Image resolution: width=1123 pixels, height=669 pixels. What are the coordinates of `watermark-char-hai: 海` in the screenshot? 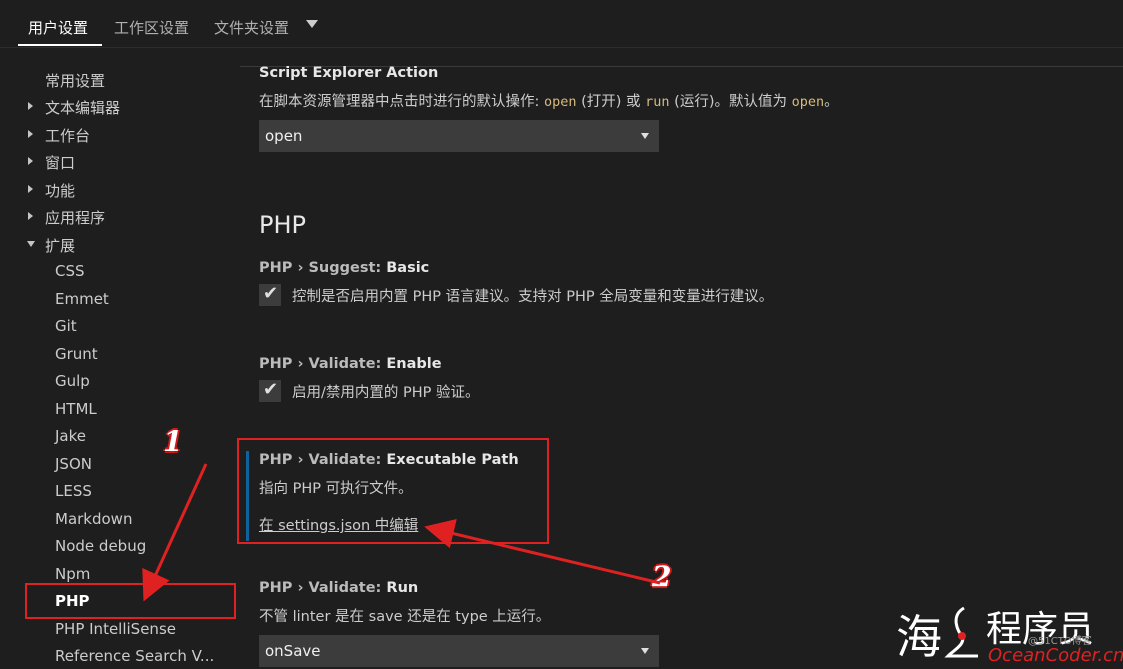 It's located at (919, 637).